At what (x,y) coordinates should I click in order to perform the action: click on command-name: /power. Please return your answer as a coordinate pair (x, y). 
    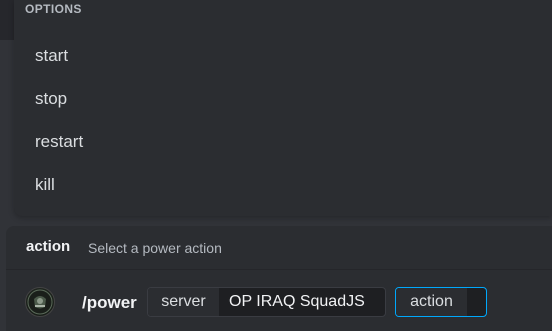
    Looking at the image, I should click on (109, 303).